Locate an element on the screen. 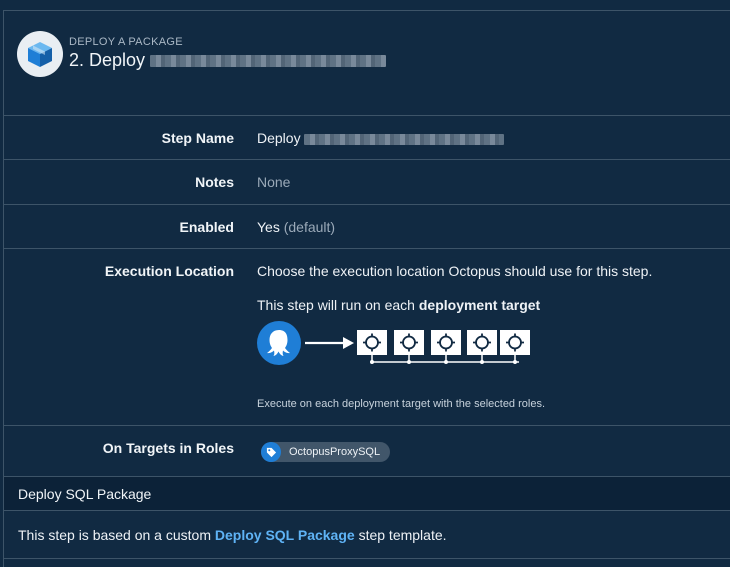 This screenshot has width=730, height=567. step-name-prefix: Deploy is located at coordinates (279, 138).